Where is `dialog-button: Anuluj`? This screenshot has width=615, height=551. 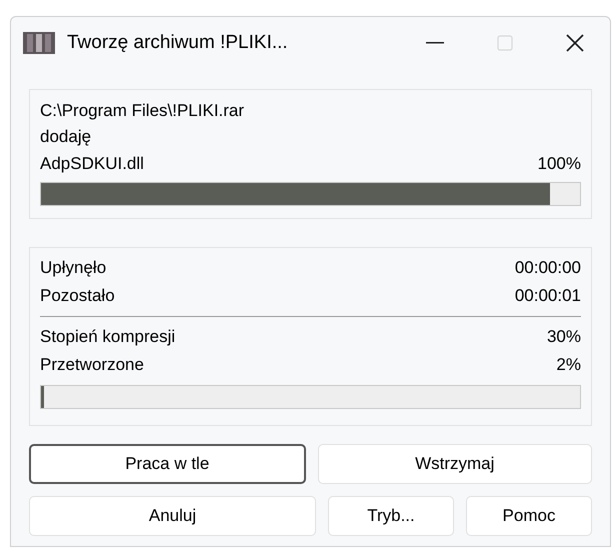
dialog-button: Anuluj is located at coordinates (172, 516).